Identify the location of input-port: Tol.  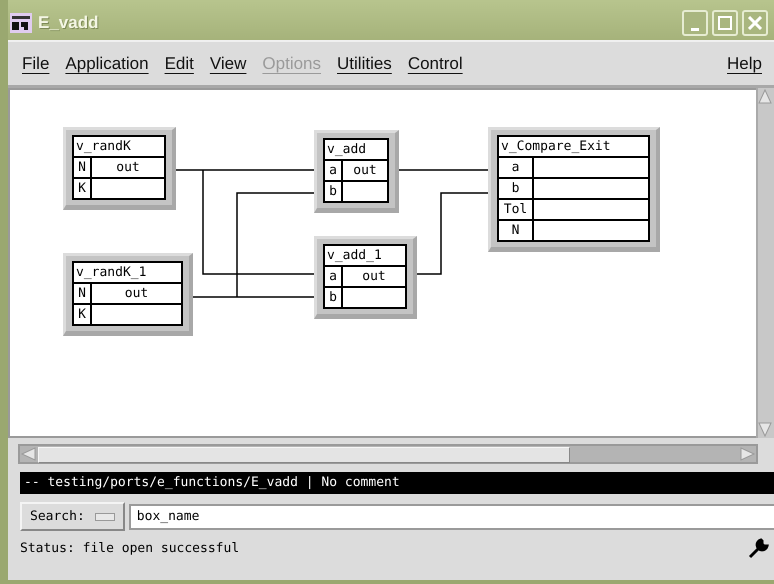
(515, 209).